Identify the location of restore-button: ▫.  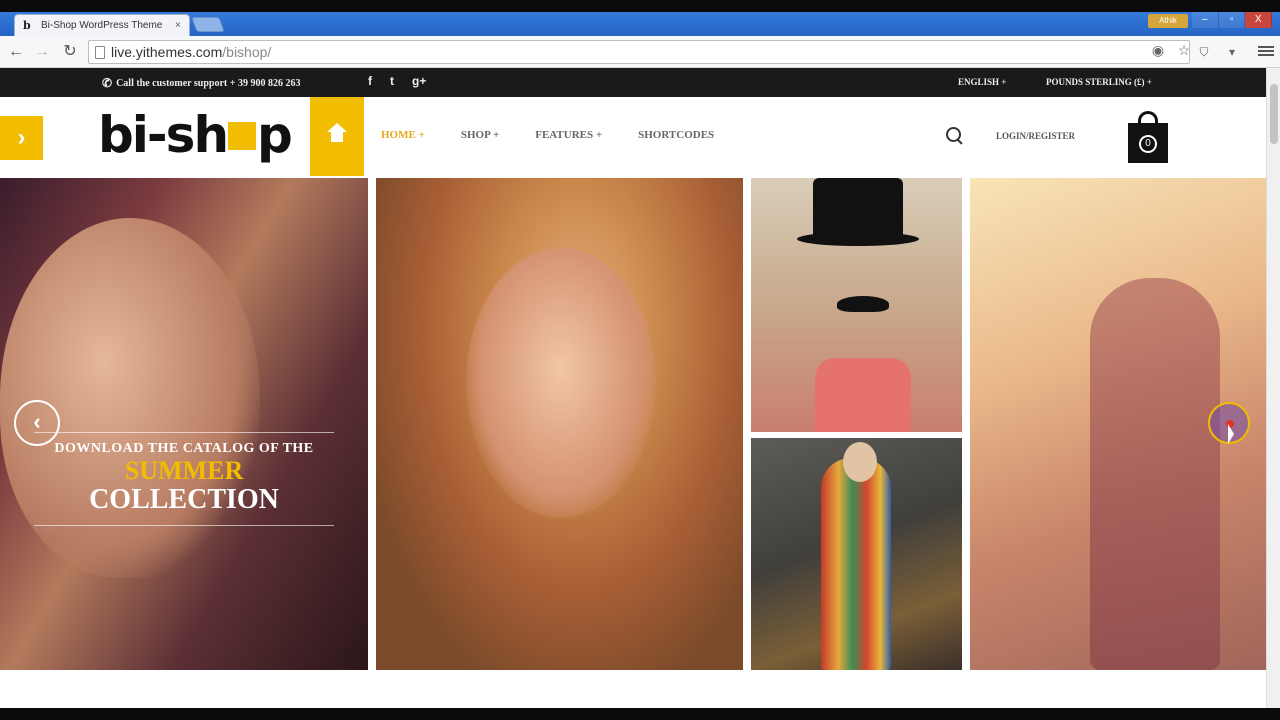
(1232, 20).